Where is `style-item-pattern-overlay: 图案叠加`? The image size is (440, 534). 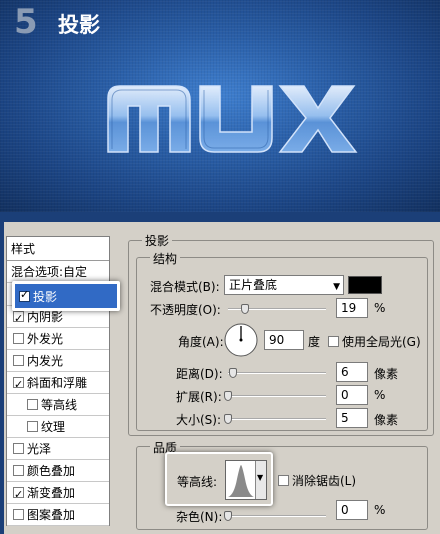 style-item-pattern-overlay: 图案叠加 is located at coordinates (58, 515).